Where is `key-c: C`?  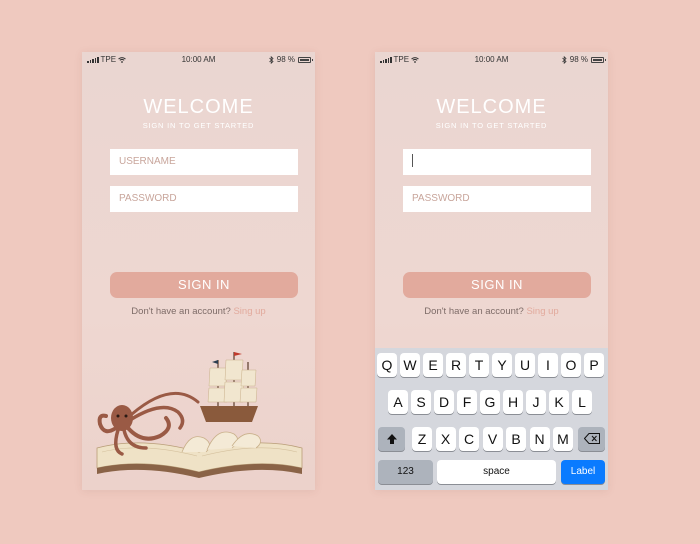 key-c: C is located at coordinates (469, 439).